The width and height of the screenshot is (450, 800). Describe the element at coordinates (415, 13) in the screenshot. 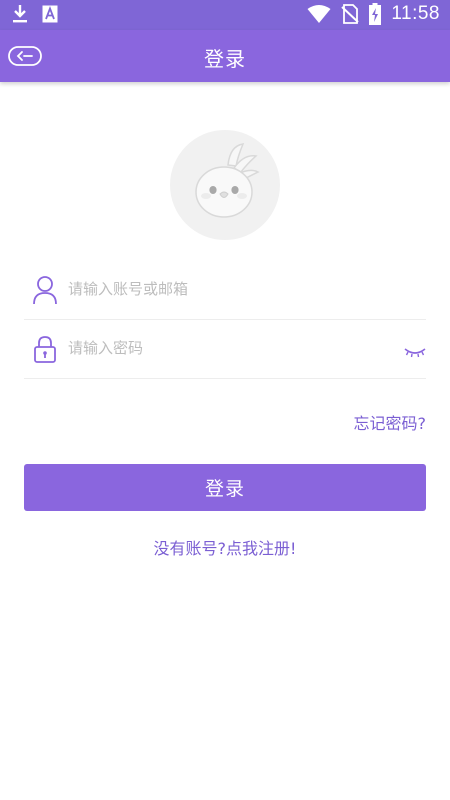

I see `status-time: 11:58` at that location.